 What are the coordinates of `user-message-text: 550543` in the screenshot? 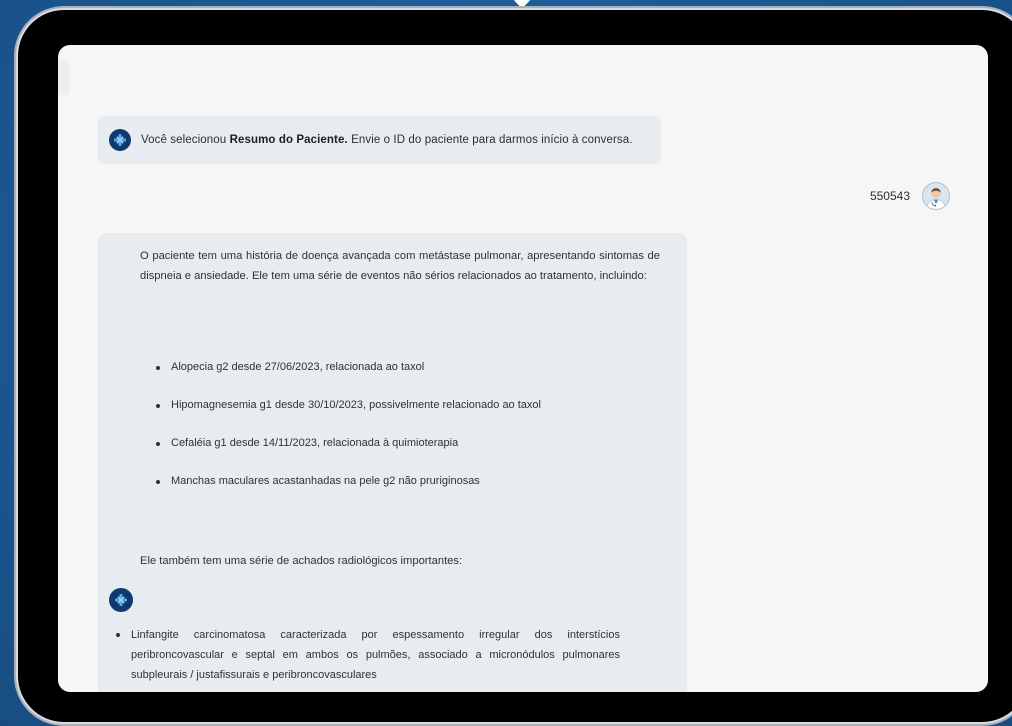 It's located at (889, 196).